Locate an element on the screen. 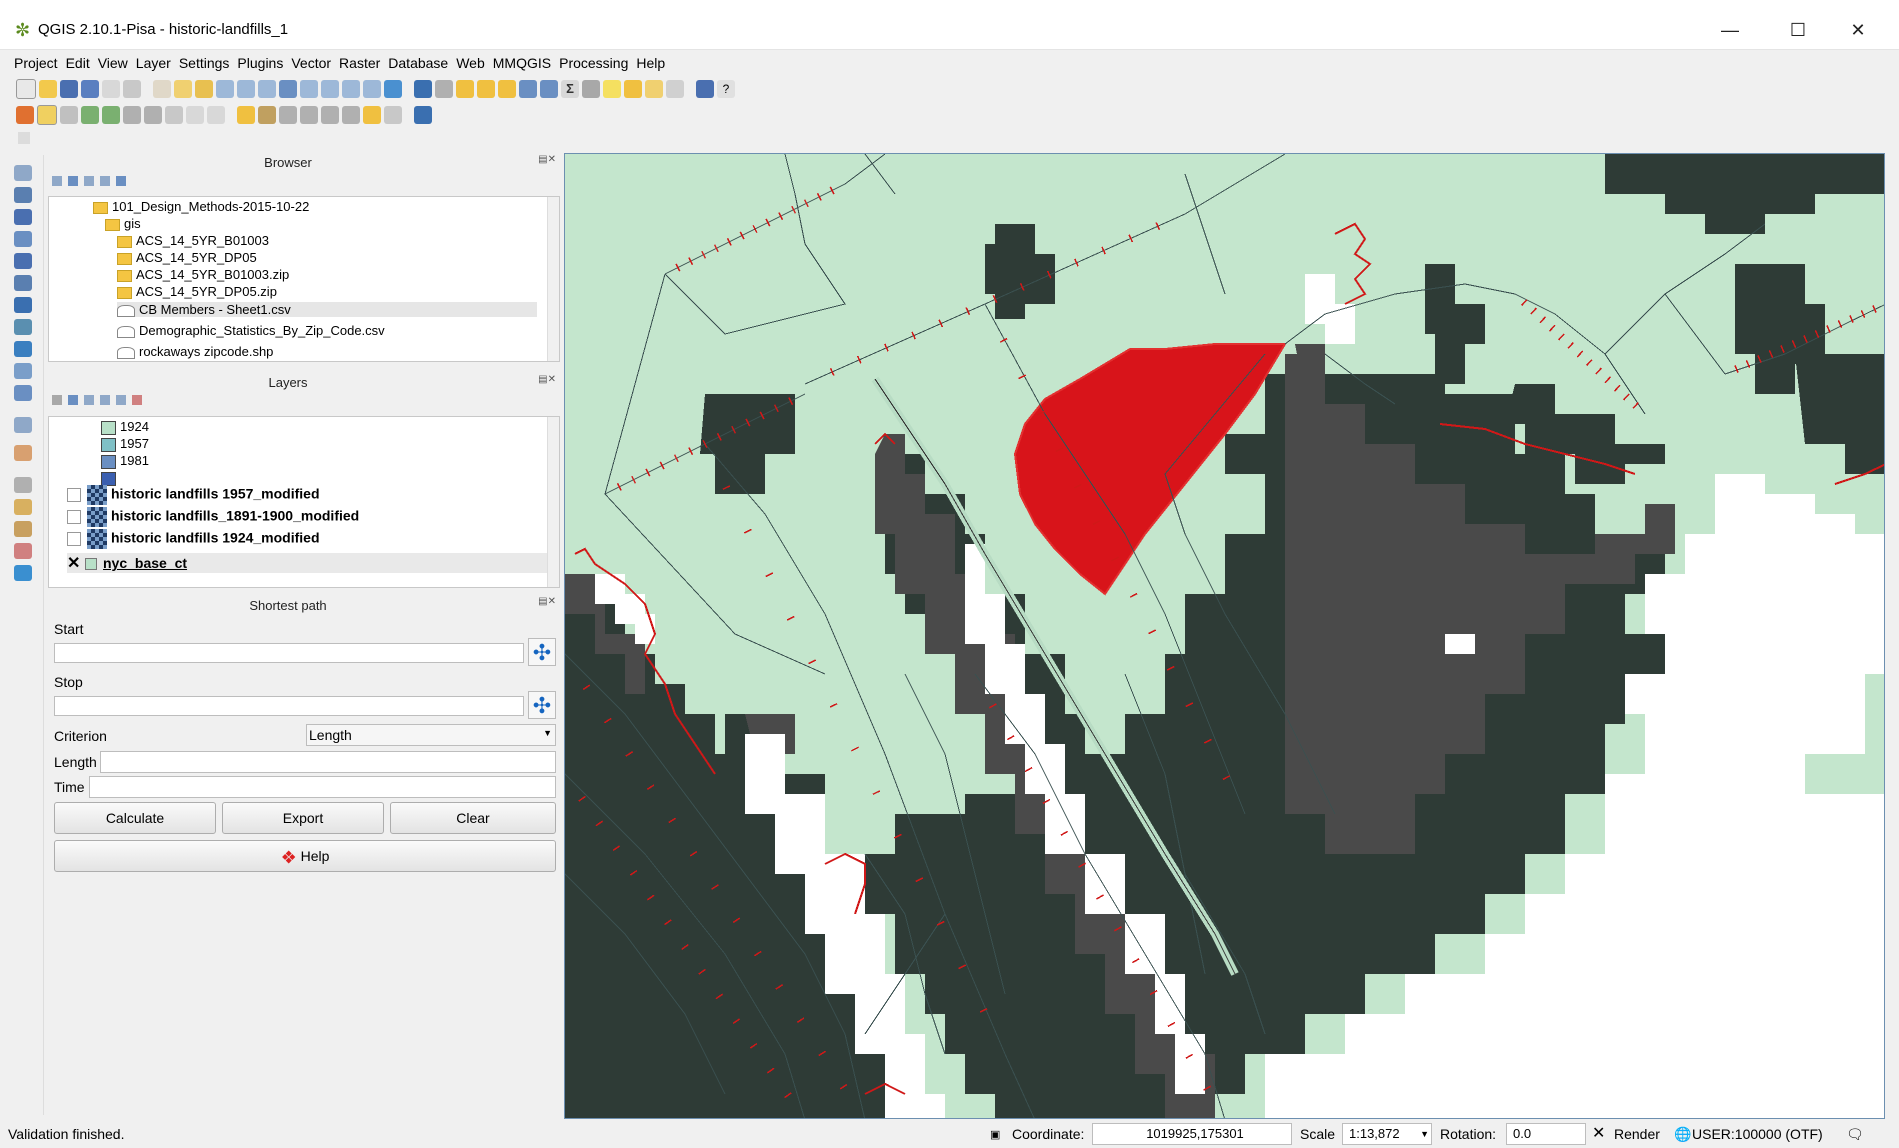  run-action-icon is located at coordinates (444, 89).